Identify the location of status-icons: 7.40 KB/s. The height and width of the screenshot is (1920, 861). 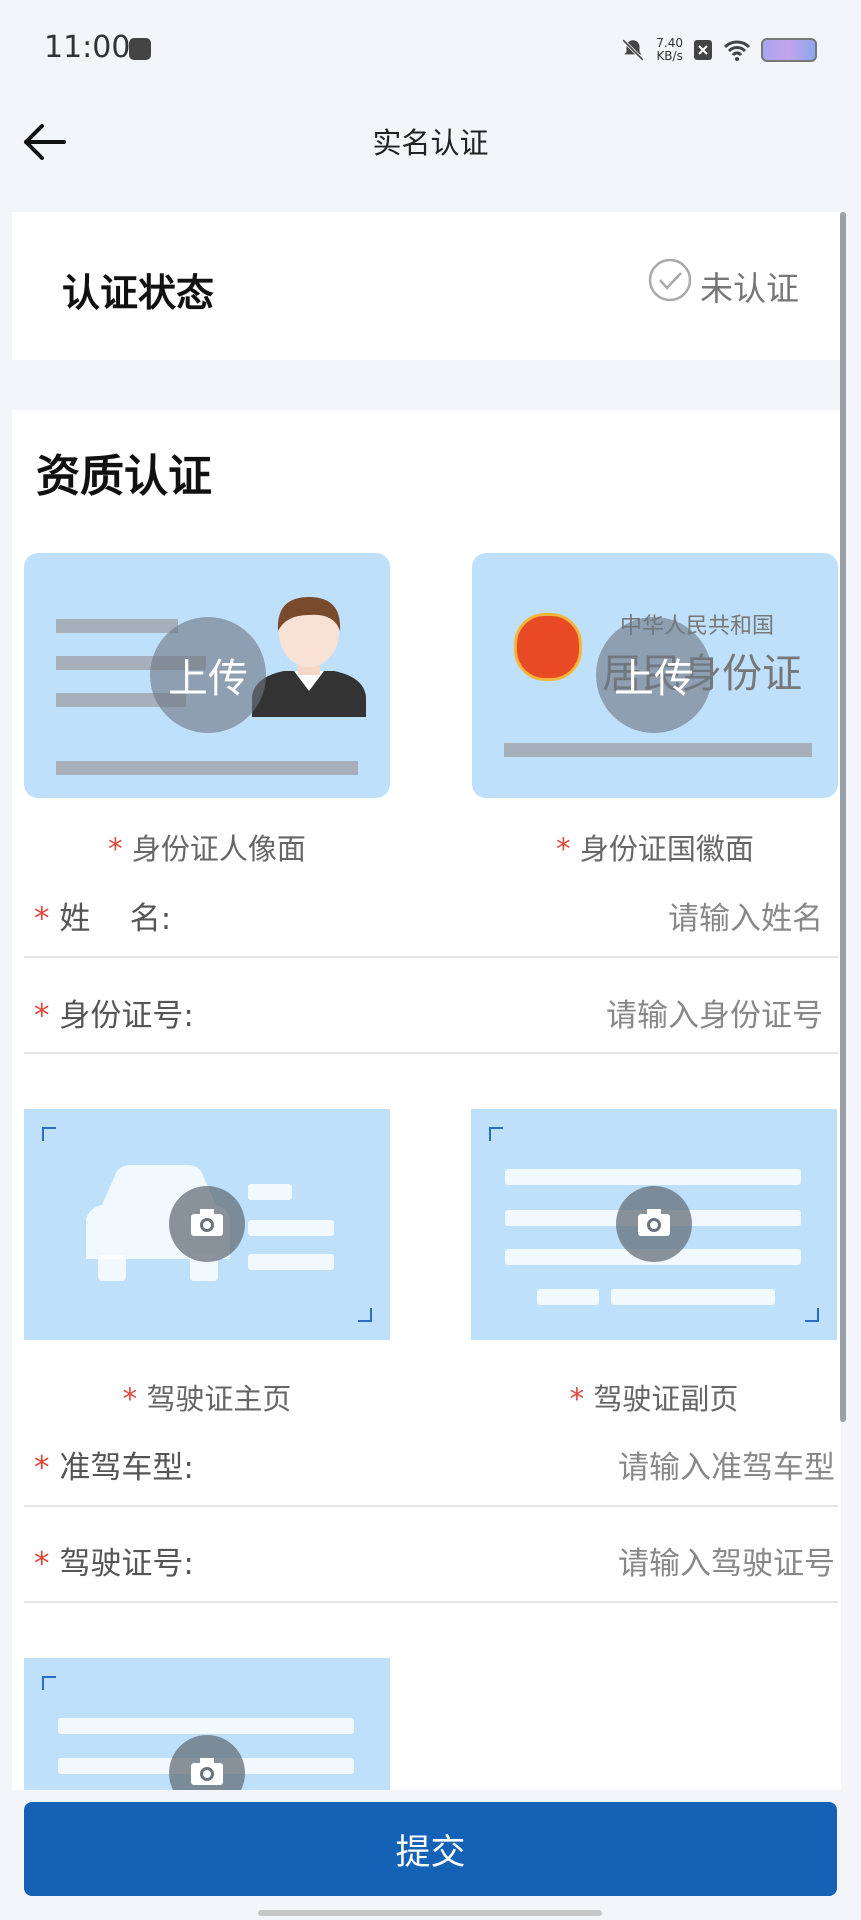
(718, 50).